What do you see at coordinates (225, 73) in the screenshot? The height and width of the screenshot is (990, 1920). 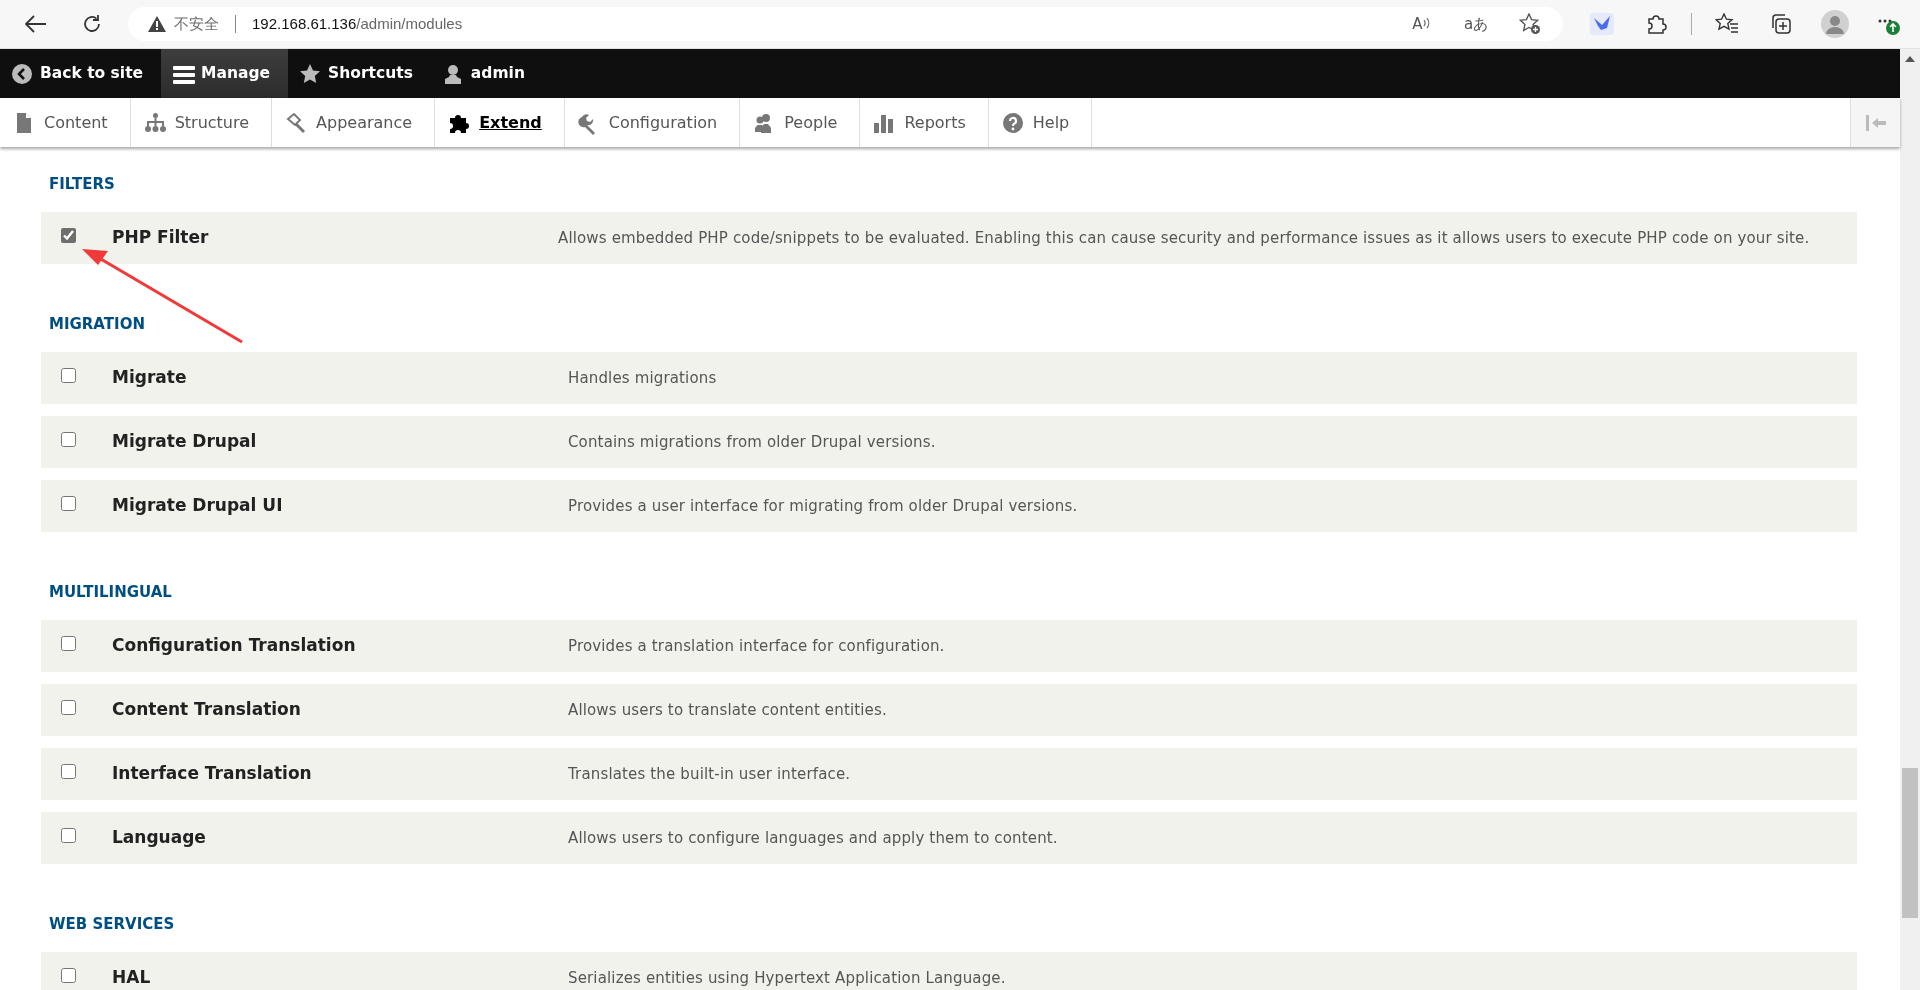 I see `toolbar-tab: Manage` at bounding box center [225, 73].